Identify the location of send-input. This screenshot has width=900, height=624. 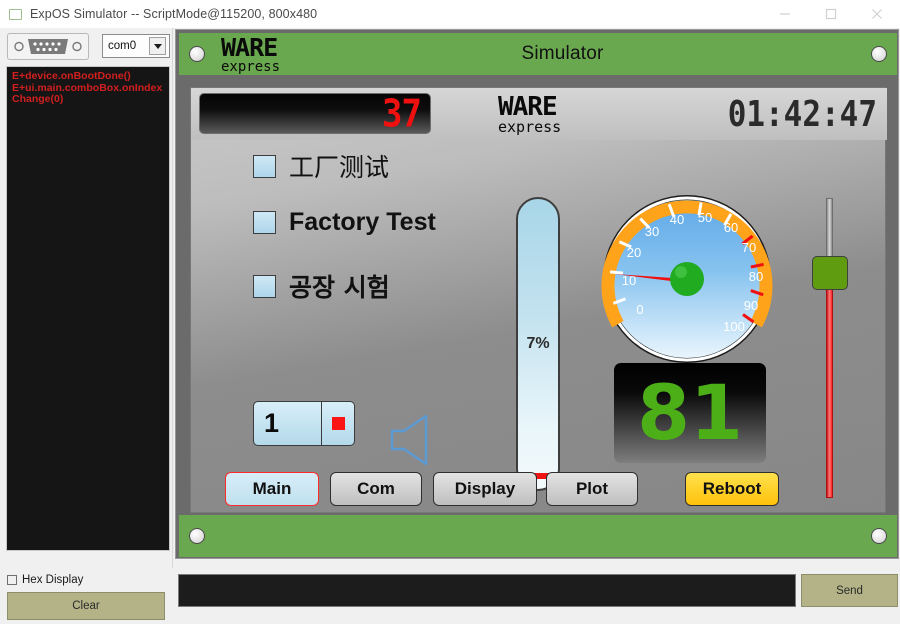
(487, 590).